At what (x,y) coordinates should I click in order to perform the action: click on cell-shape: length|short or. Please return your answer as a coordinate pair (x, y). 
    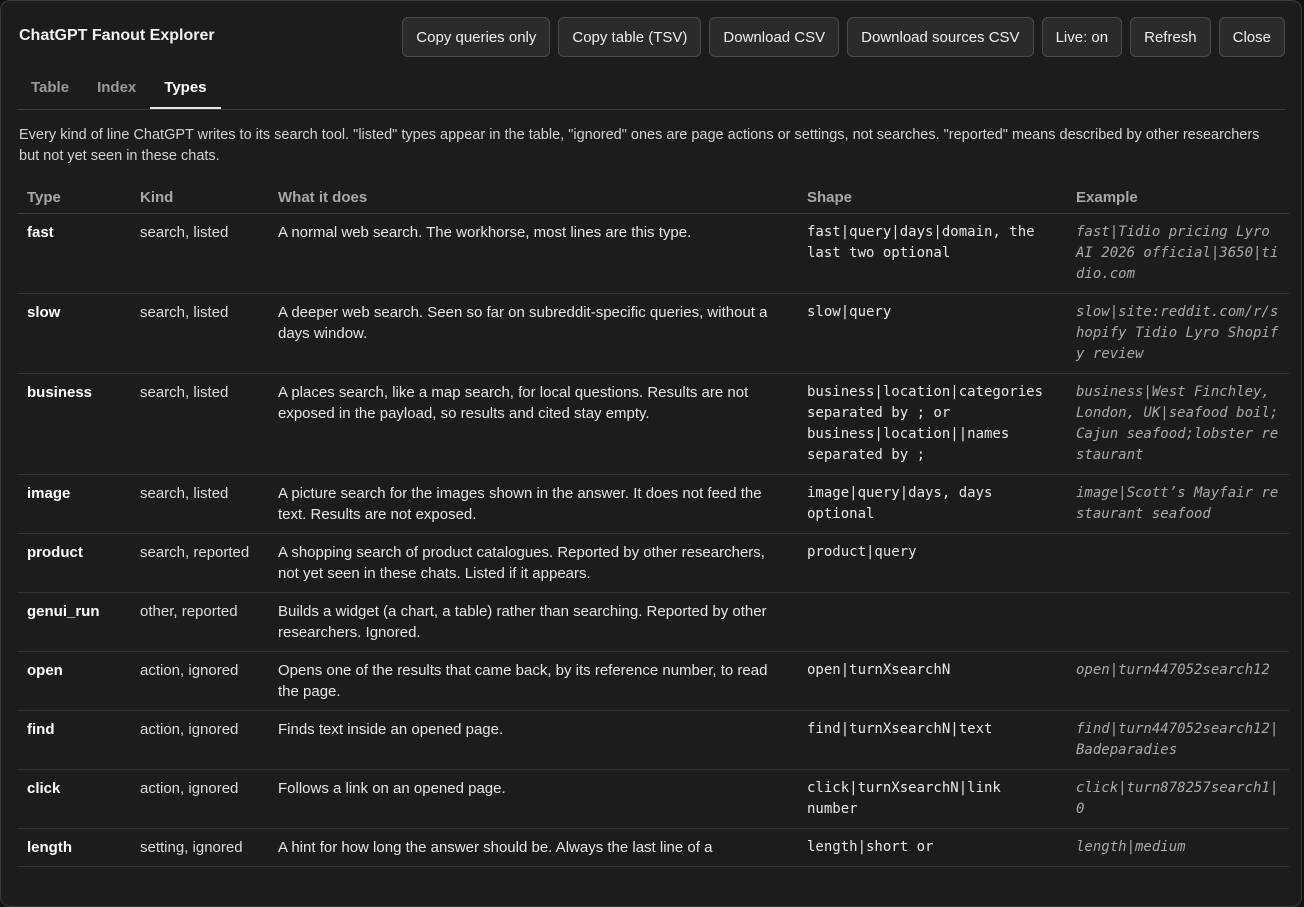
    Looking at the image, I should click on (931, 847).